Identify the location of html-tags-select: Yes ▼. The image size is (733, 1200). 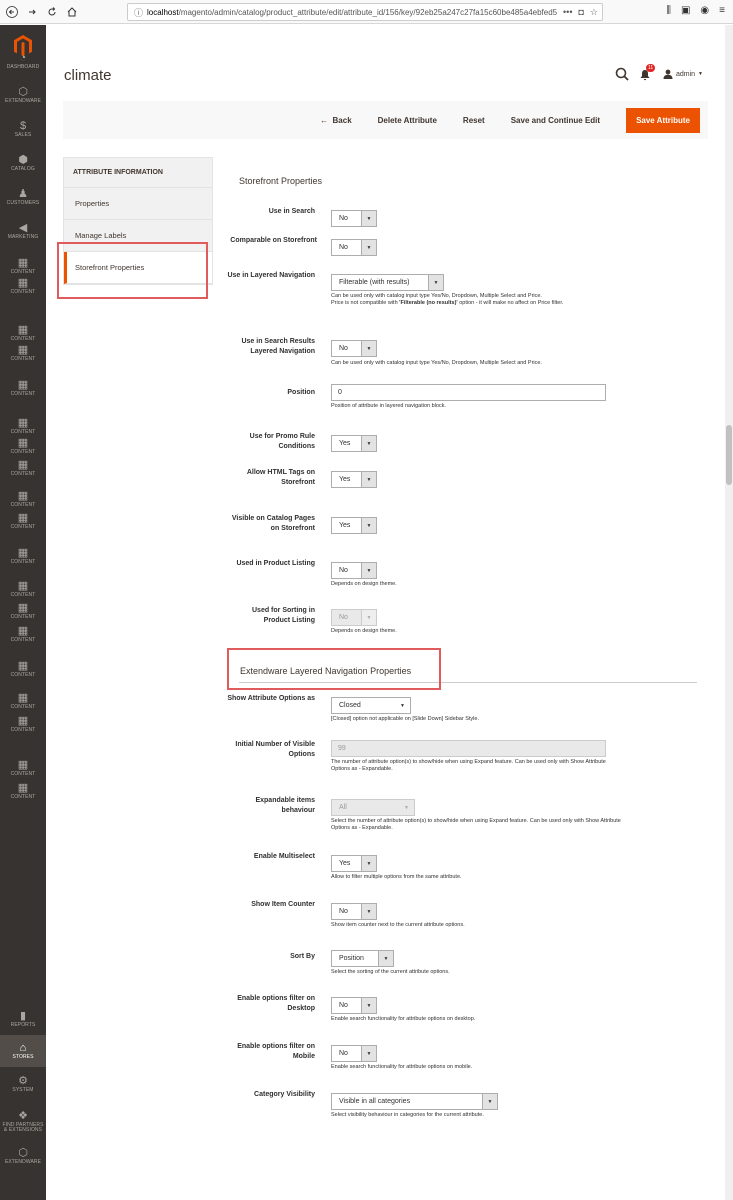
(354, 479).